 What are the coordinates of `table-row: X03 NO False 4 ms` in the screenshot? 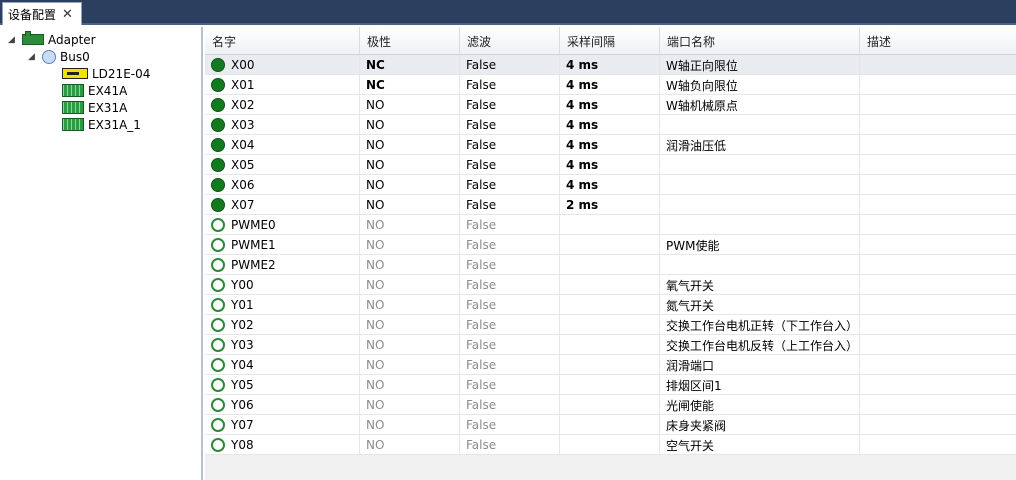 It's located at (610, 125).